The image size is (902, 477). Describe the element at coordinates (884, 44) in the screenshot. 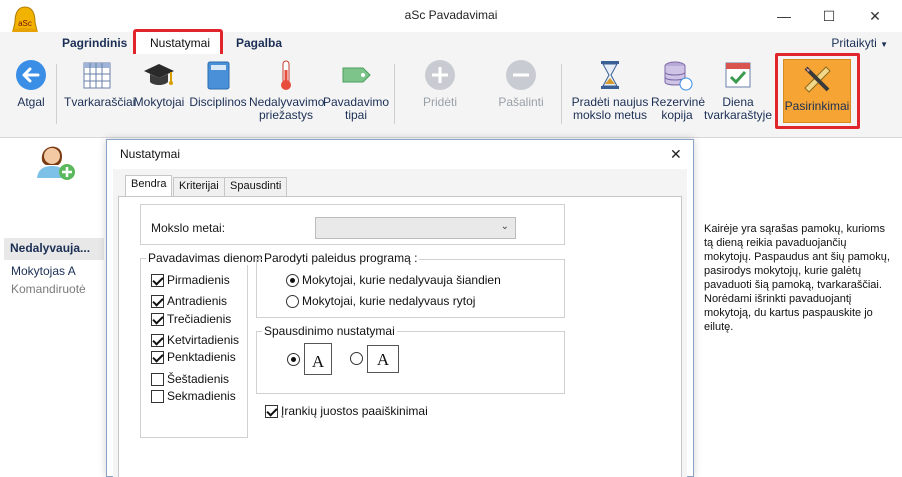

I see `chevron-down-icon: ▼` at that location.